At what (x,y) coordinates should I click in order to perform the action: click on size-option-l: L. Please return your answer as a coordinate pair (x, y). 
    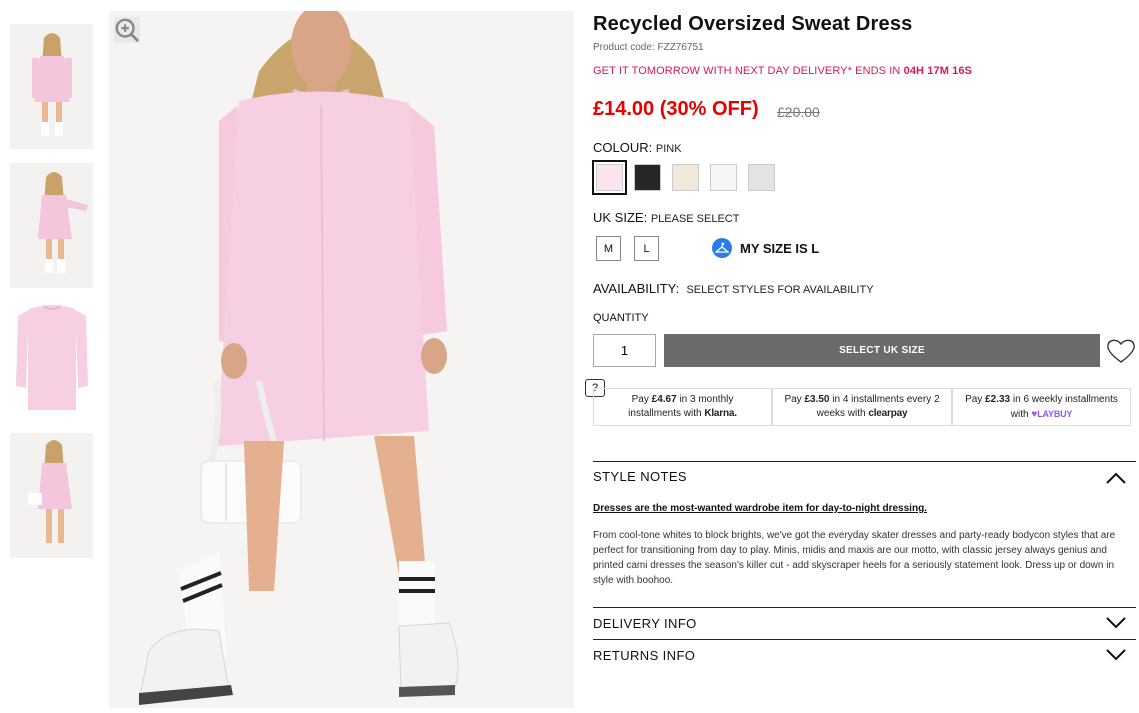
    Looking at the image, I should click on (646, 248).